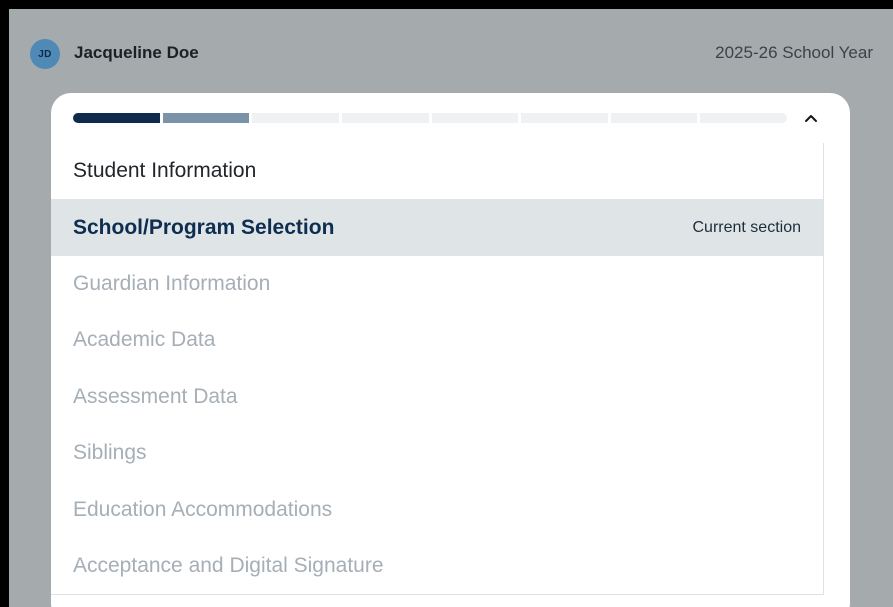 The height and width of the screenshot is (607, 893). Describe the element at coordinates (437, 397) in the screenshot. I see `section-item-assessment-data: Assessment Data` at that location.